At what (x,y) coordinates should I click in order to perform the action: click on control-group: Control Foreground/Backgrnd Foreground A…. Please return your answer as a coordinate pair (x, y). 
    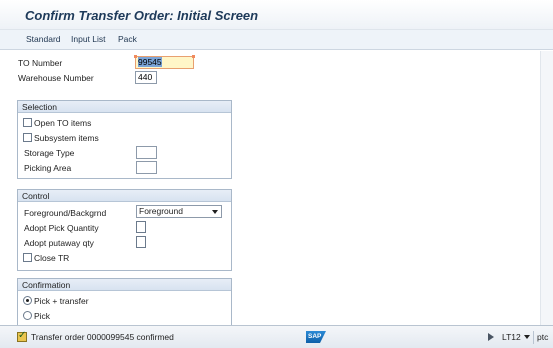
    Looking at the image, I should click on (124, 230).